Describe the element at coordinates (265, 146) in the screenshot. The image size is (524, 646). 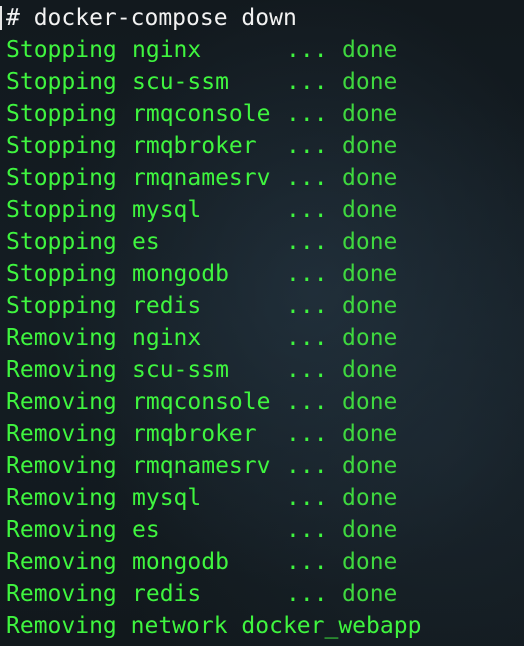
I see `output-line: Stopping rmqbroker... done` at that location.